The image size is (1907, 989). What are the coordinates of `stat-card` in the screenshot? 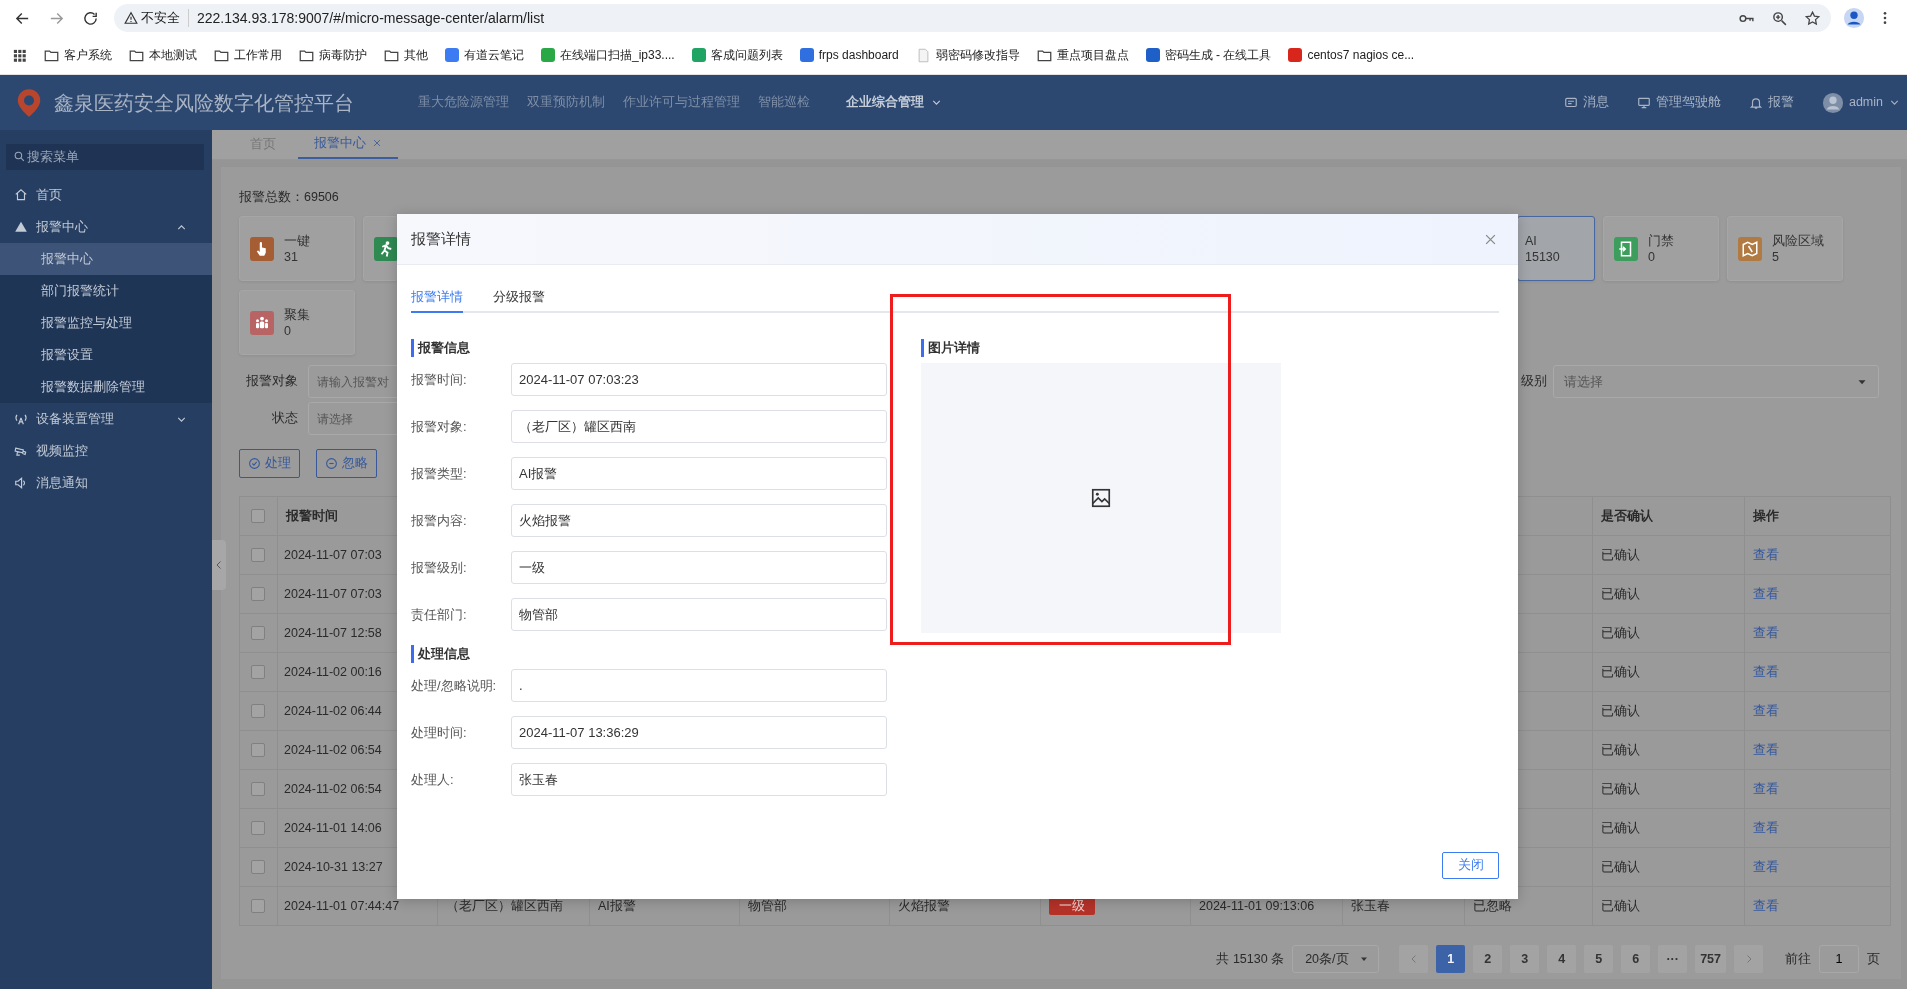 It's located at (380, 248).